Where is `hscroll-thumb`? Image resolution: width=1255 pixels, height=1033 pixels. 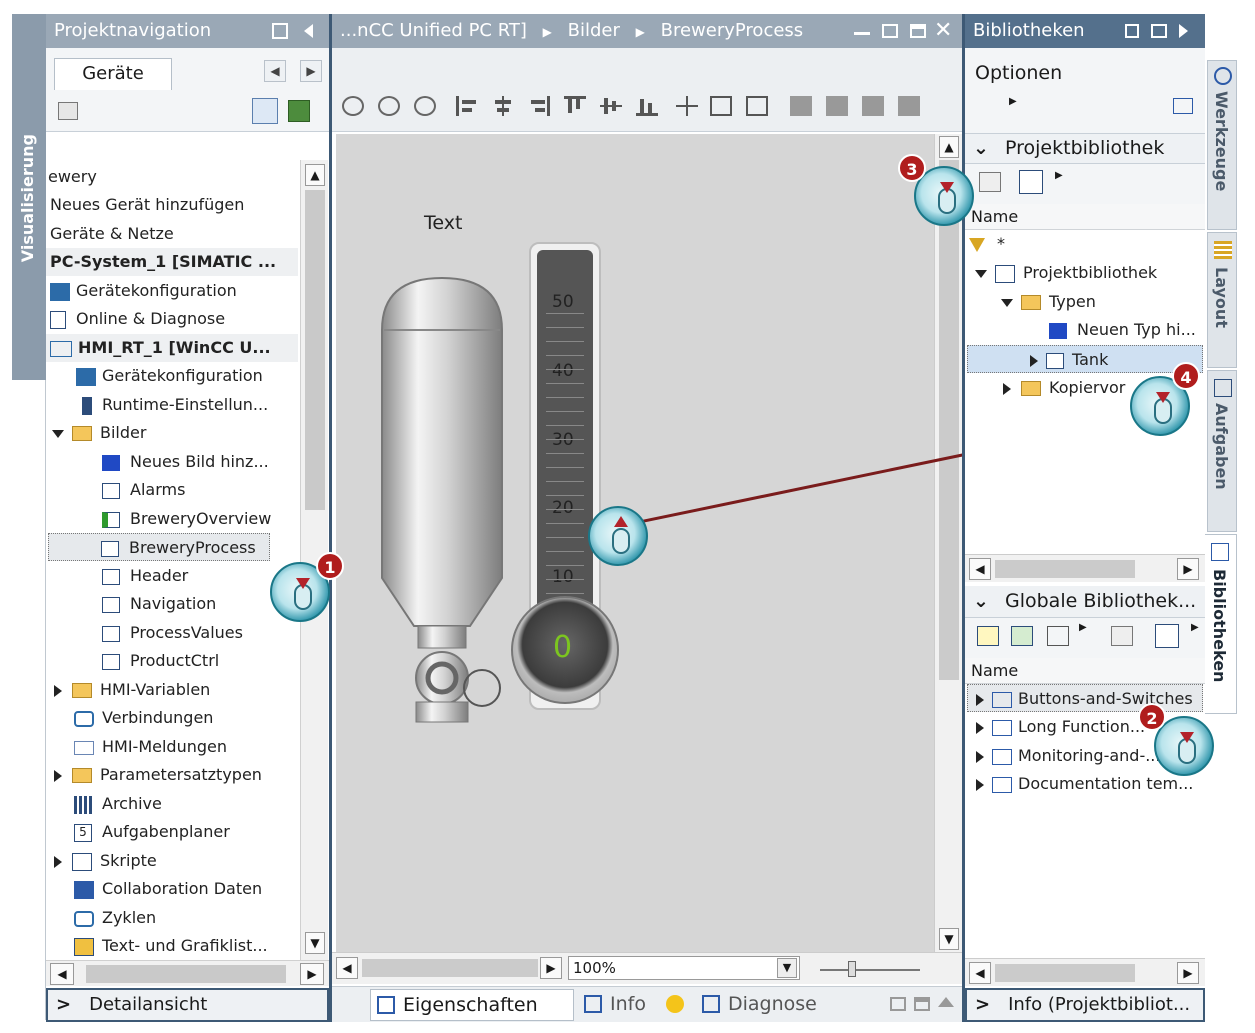 hscroll-thumb is located at coordinates (1065, 973).